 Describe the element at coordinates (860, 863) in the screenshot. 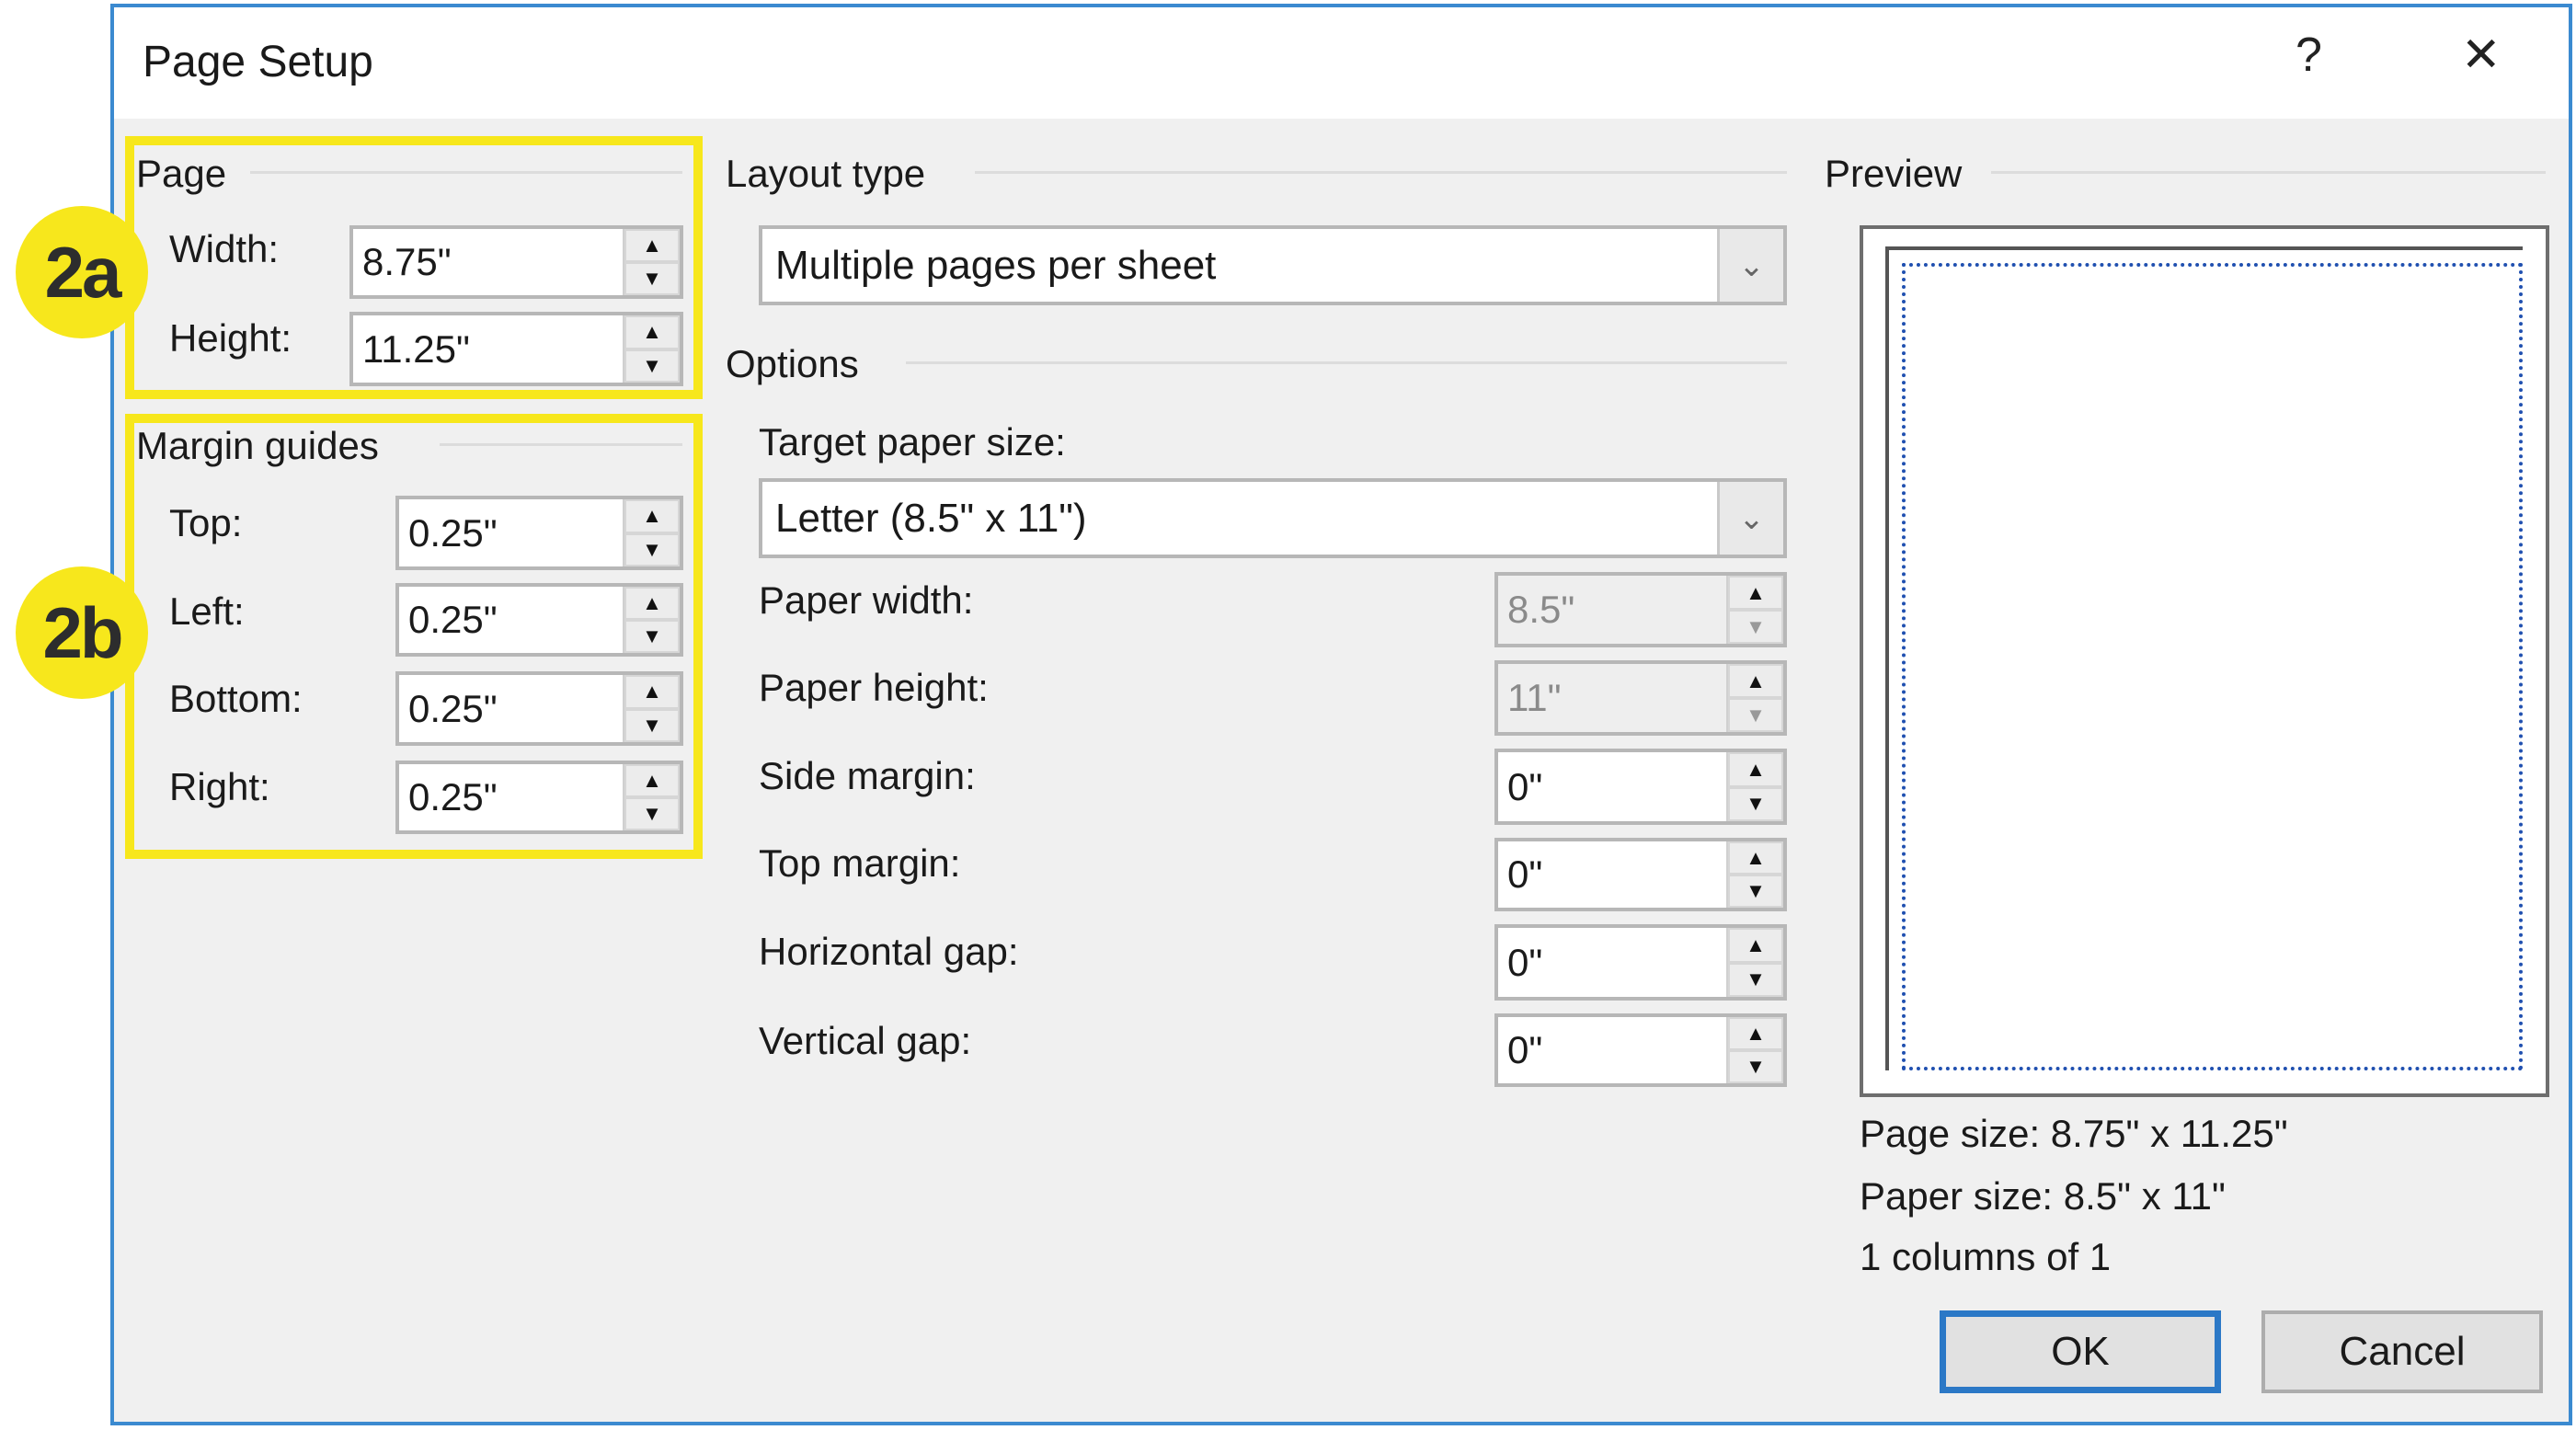

I see `top-margin-label: Top margin:` at that location.